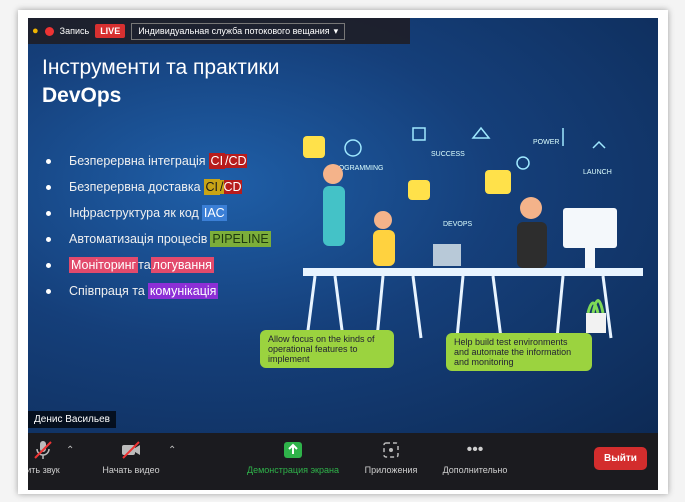 This screenshot has width=685, height=502. I want to click on start-video-button: Начать видео, so click(131, 457).